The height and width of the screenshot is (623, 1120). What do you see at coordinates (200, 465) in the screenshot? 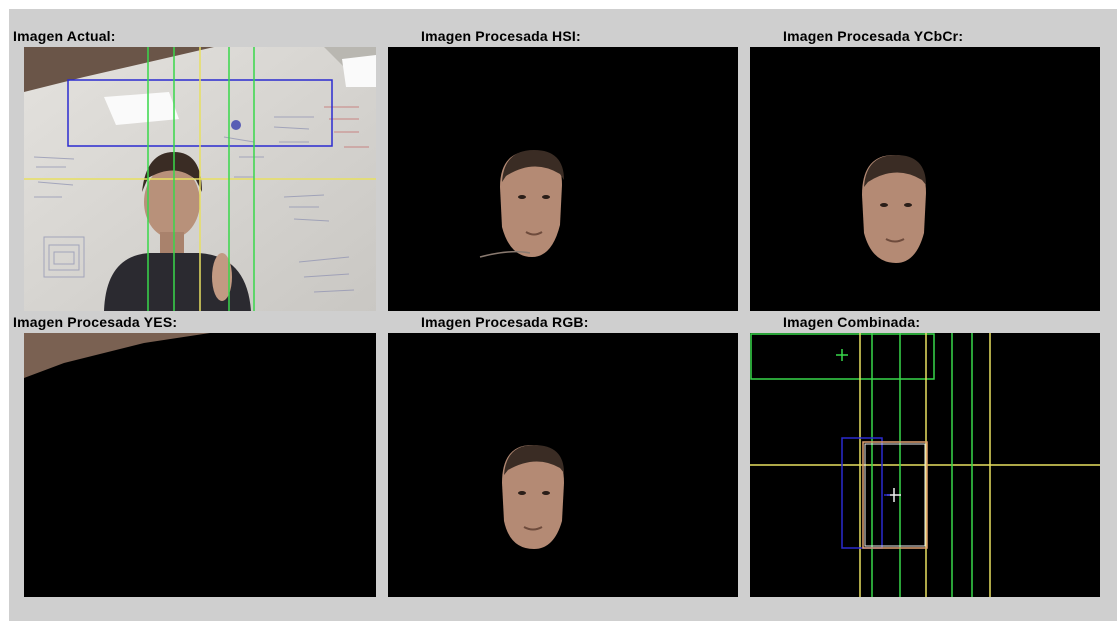
I see `yes-image-panel` at bounding box center [200, 465].